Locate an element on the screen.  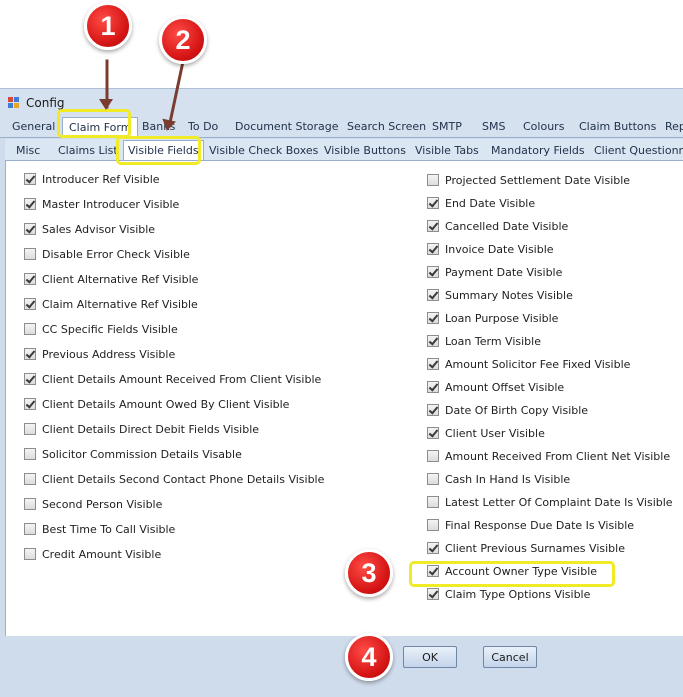
tab-to-do: To Do is located at coordinates (203, 126).